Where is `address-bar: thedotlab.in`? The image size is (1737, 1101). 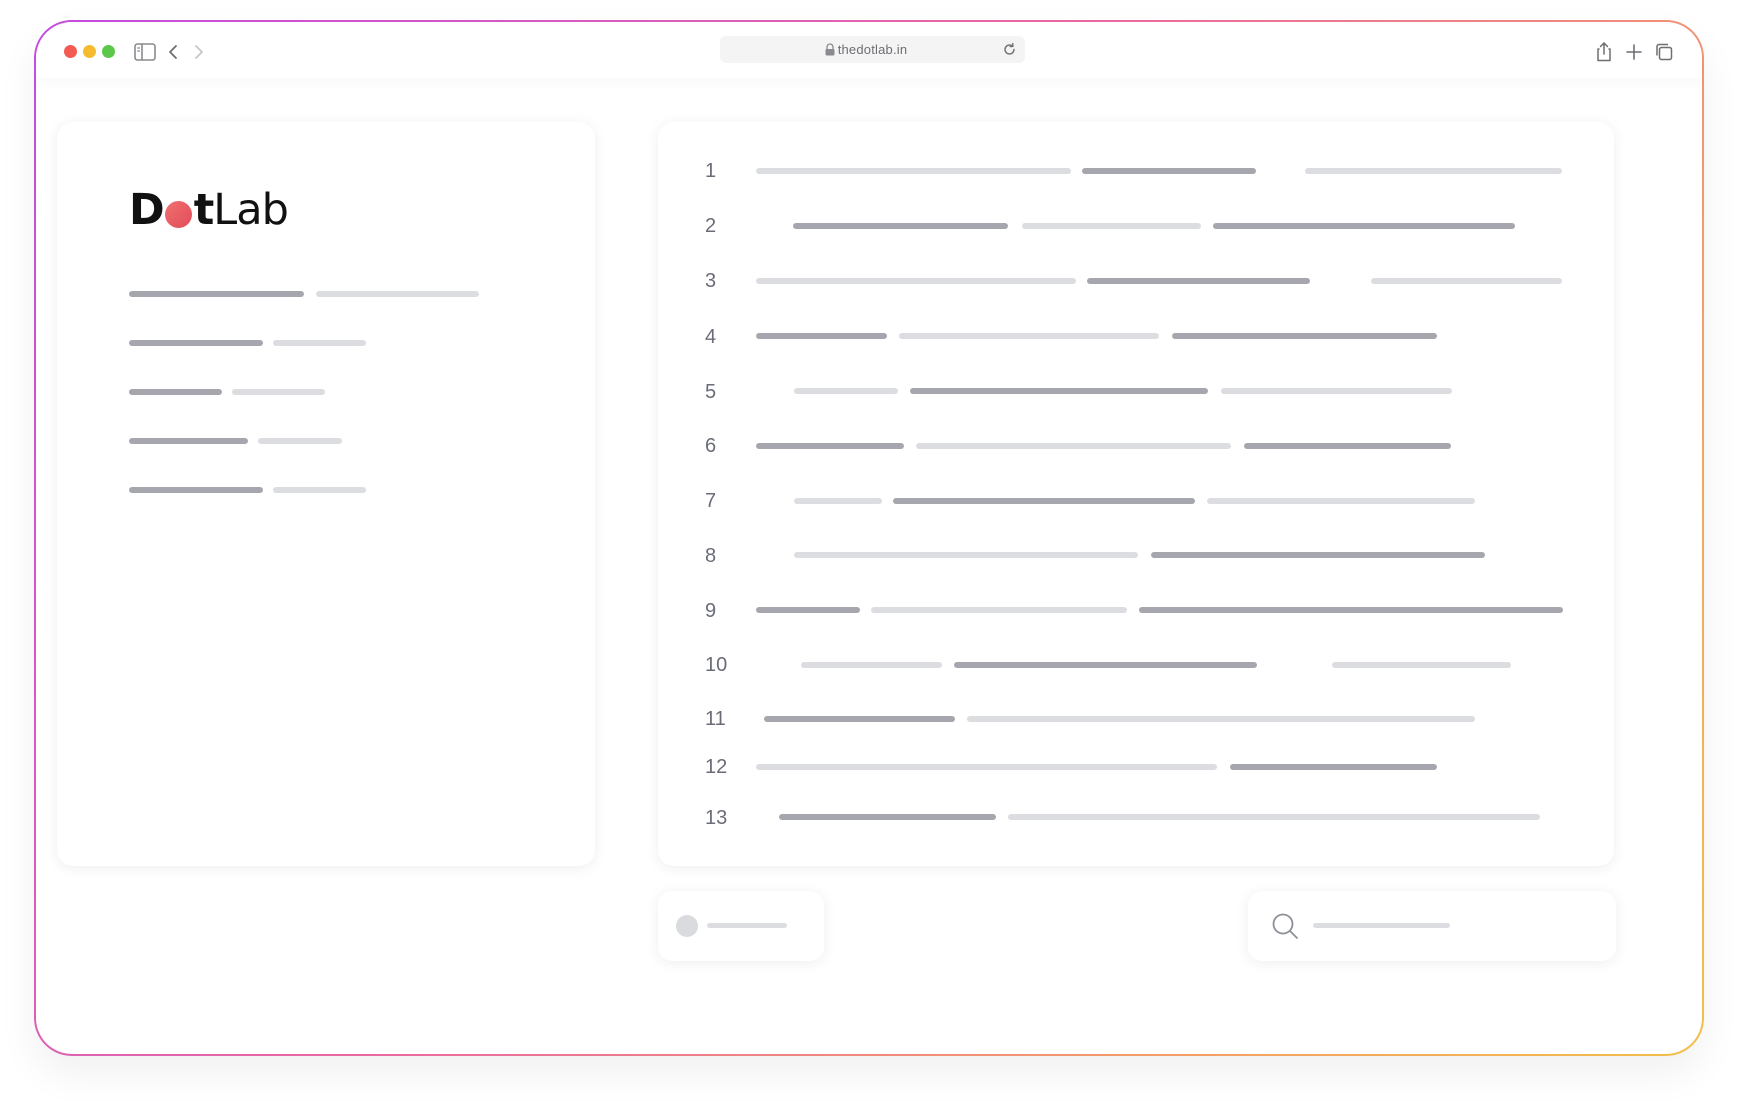 address-bar: thedotlab.in is located at coordinates (872, 49).